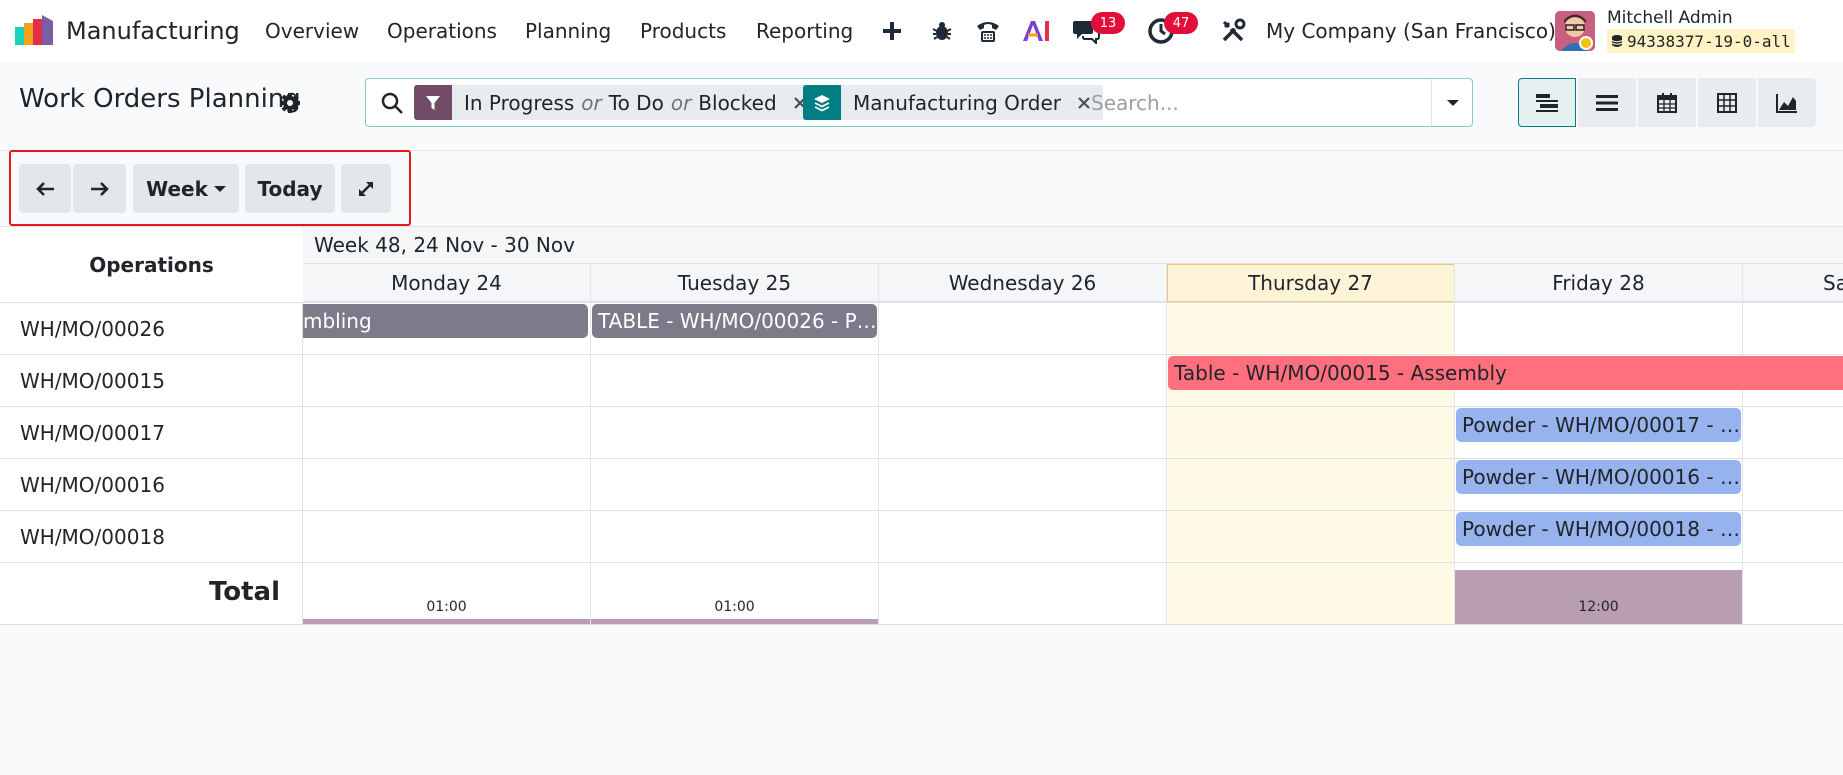 The width and height of the screenshot is (1843, 775). Describe the element at coordinates (244, 592) in the screenshot. I see `total-label: Total` at that location.